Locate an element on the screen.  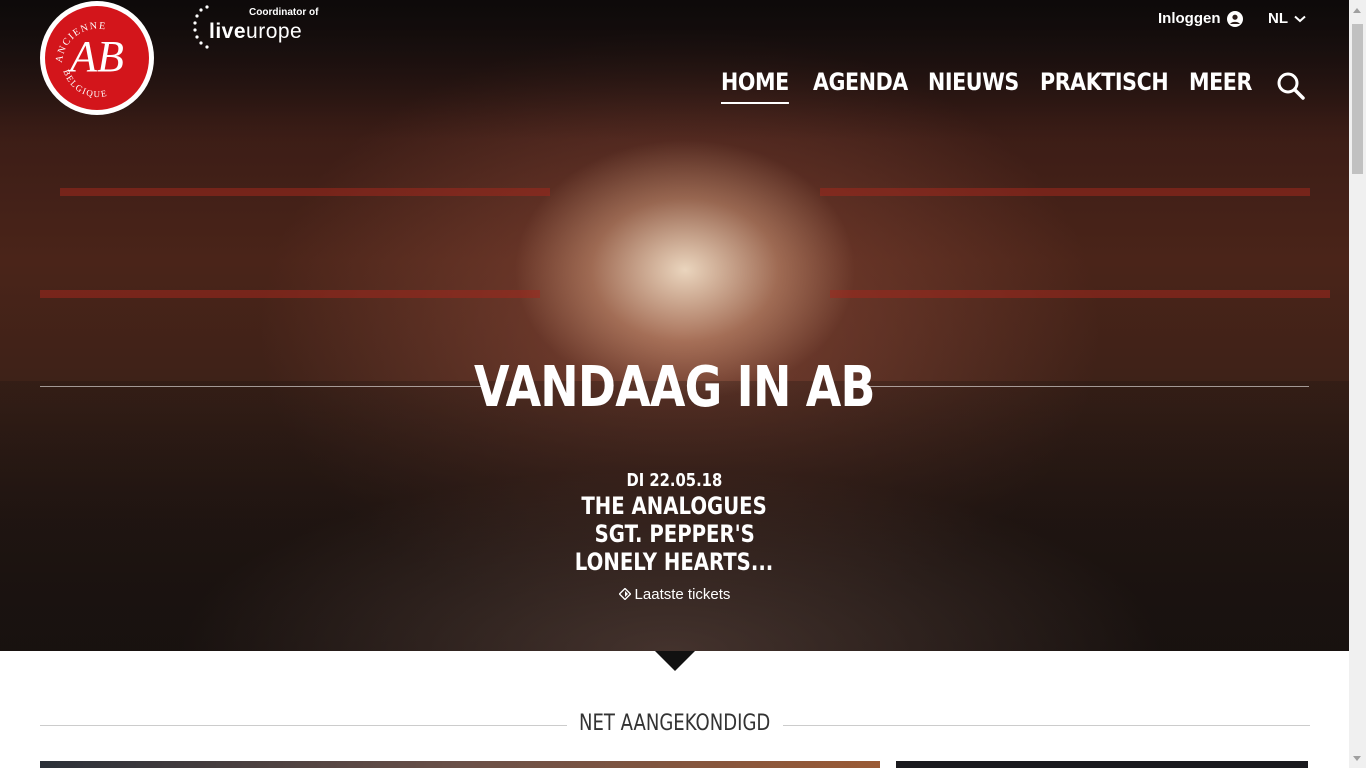
chevron-down-icon is located at coordinates (1300, 18).